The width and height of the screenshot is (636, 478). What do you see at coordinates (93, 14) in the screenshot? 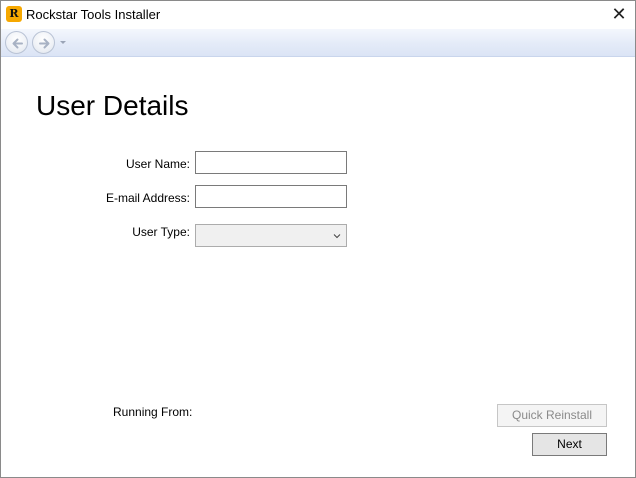
I see `window-title: Rockstar Tools Installer` at bounding box center [93, 14].